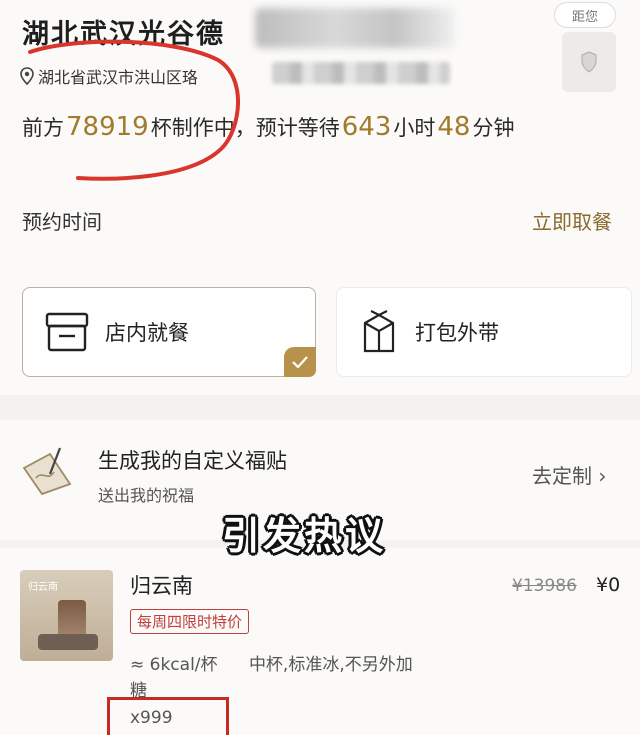 This screenshot has width=640, height=735. What do you see at coordinates (68, 642) in the screenshot?
I see `drink-stand` at bounding box center [68, 642].